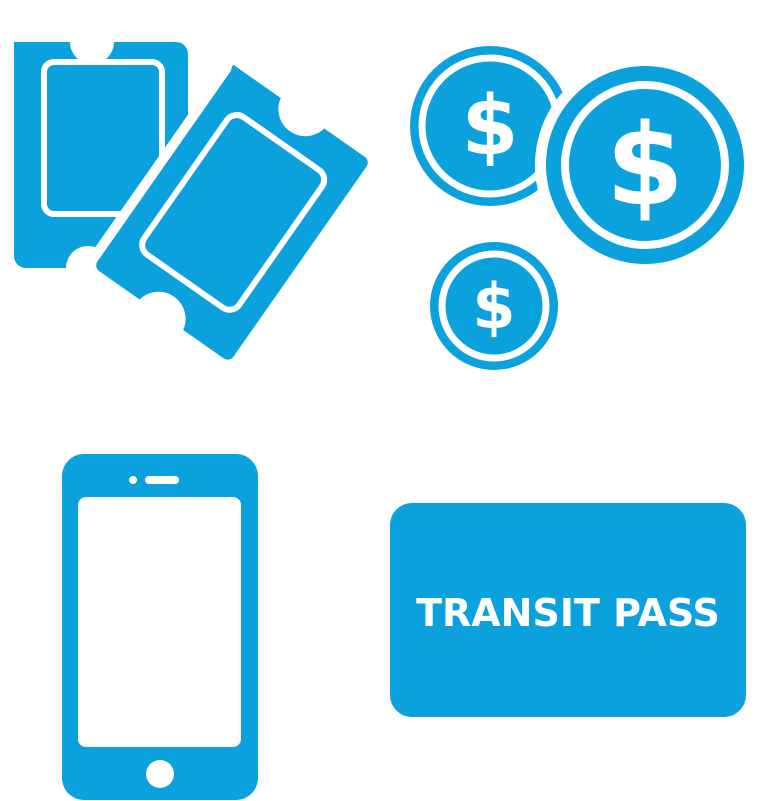 The width and height of the screenshot is (763, 801). Describe the element at coordinates (133, 480) in the screenshot. I see `phone-camera` at that location.